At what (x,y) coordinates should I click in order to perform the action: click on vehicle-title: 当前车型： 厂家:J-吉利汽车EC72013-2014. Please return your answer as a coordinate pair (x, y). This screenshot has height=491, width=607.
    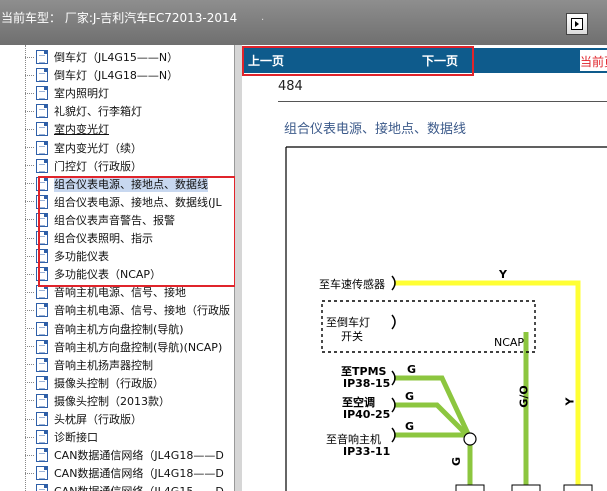
    Looking at the image, I should click on (119, 18).